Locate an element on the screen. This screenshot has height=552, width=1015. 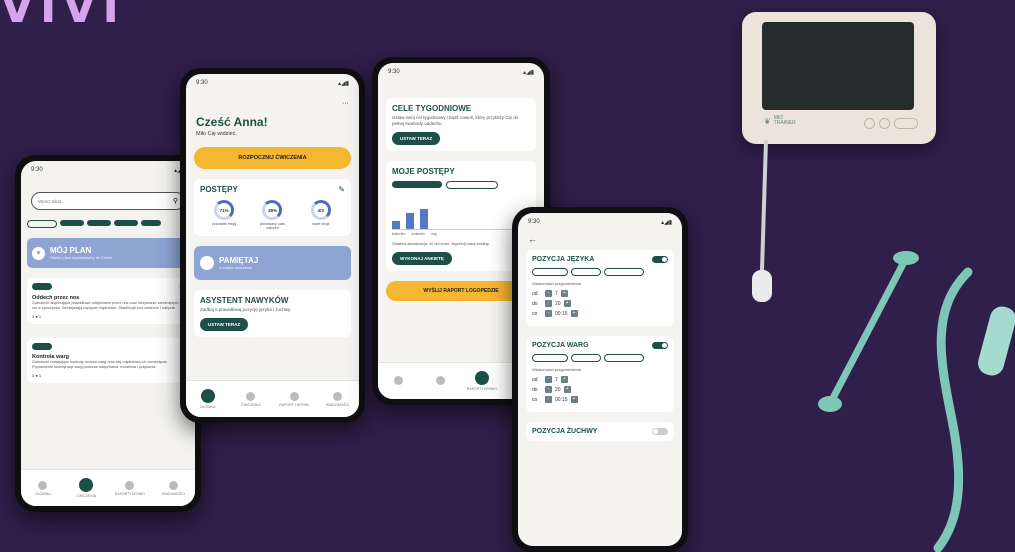
straight-trainer-stick is located at coordinates (868, 331).